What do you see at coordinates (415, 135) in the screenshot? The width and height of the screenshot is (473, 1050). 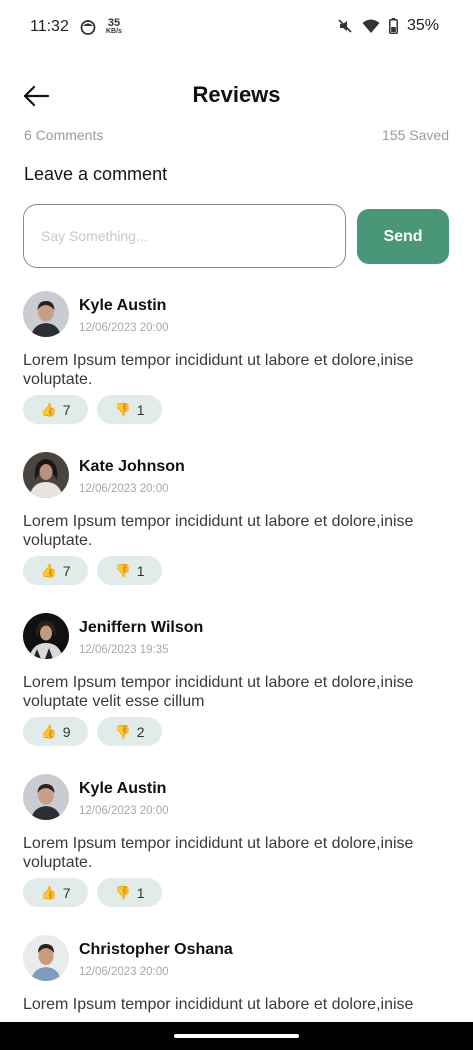 I see `saved-count: 155 Saved` at bounding box center [415, 135].